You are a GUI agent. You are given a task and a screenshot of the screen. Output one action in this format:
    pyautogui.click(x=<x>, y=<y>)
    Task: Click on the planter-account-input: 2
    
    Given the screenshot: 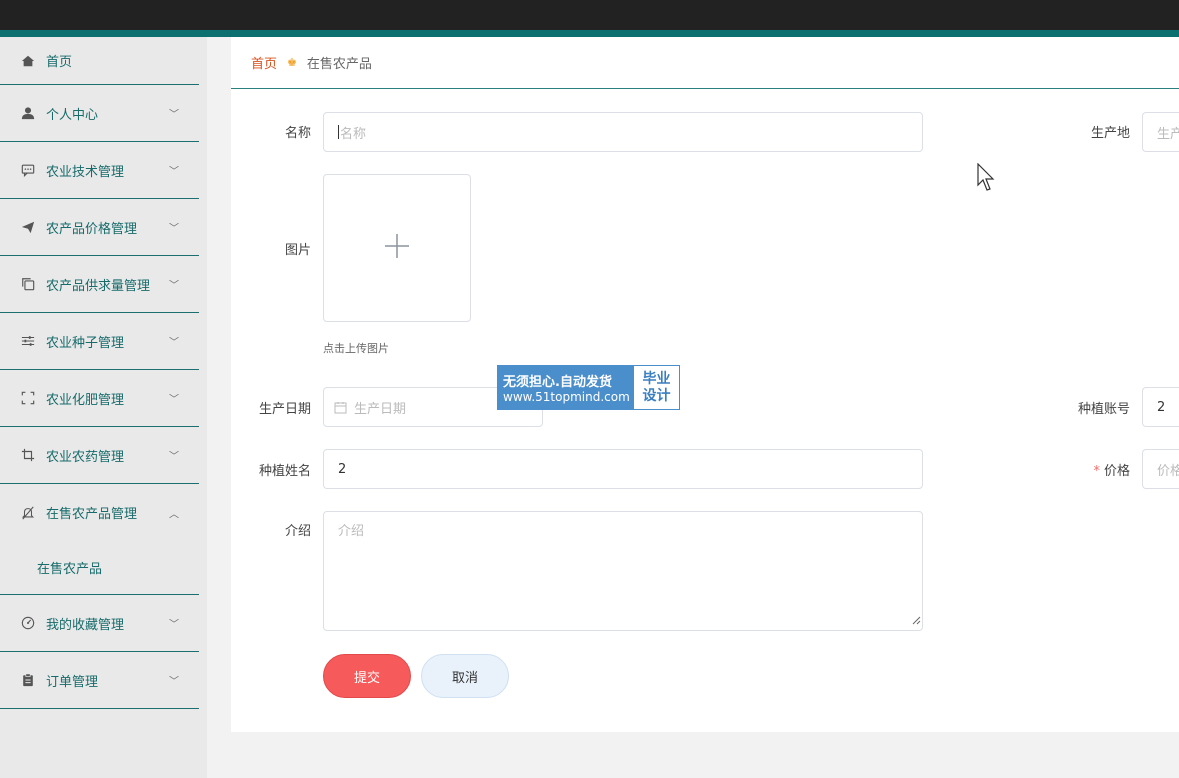 What is the action you would take?
    pyautogui.click(x=1160, y=407)
    